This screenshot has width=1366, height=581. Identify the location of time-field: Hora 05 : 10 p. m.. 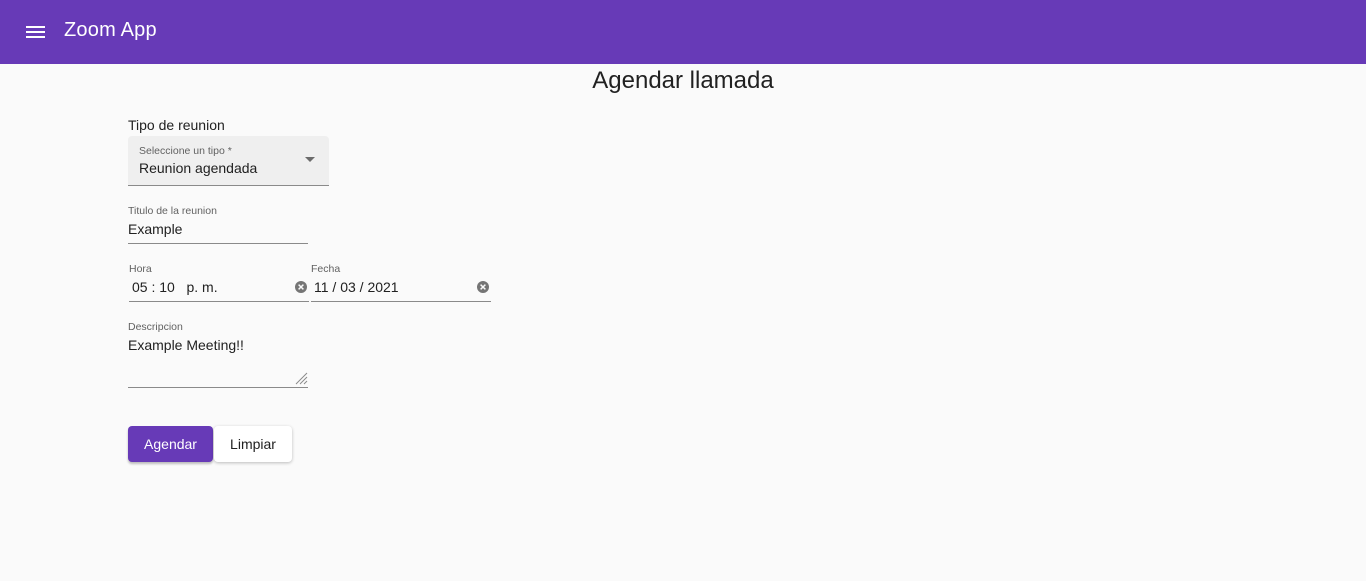
(219, 282).